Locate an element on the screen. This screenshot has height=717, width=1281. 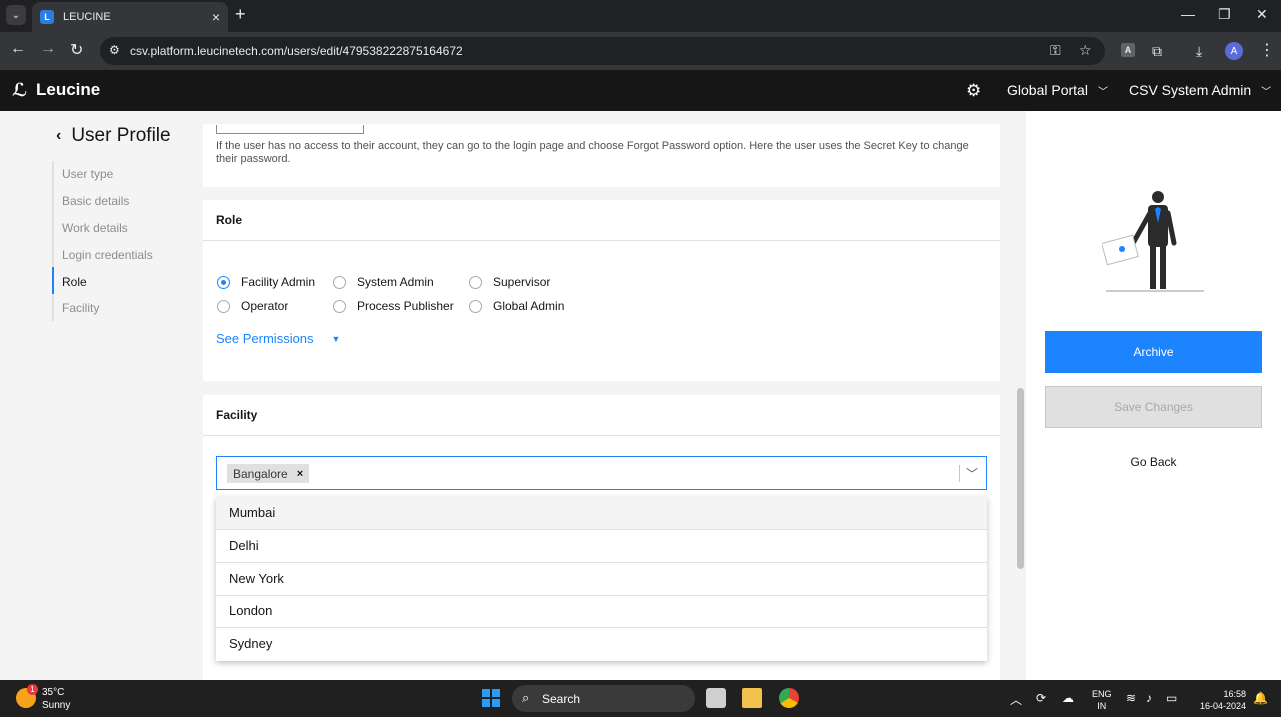
role-radio-supervisor: Supervisor is located at coordinates (509, 282).